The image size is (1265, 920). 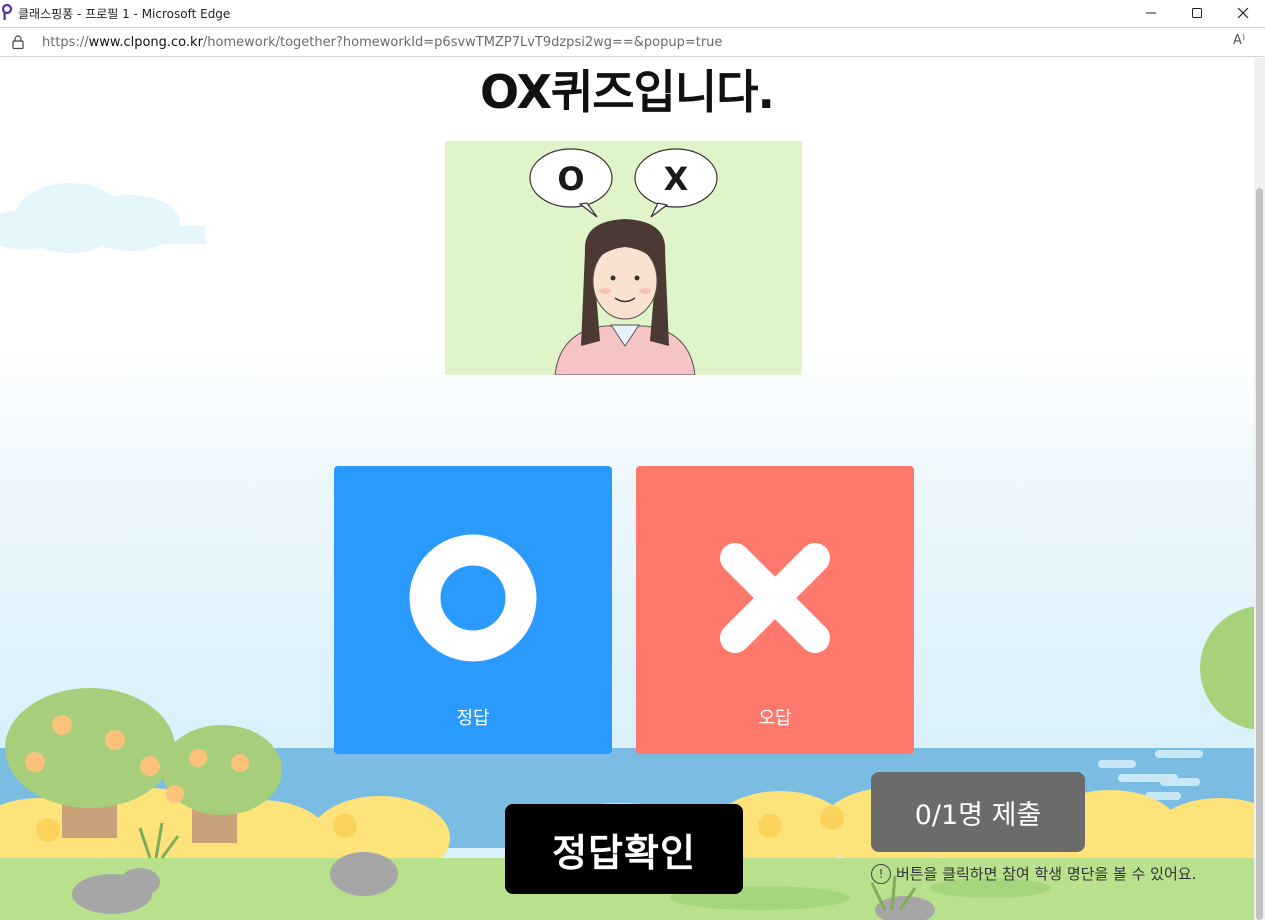 I want to click on minimize-button, so click(x=1151, y=13).